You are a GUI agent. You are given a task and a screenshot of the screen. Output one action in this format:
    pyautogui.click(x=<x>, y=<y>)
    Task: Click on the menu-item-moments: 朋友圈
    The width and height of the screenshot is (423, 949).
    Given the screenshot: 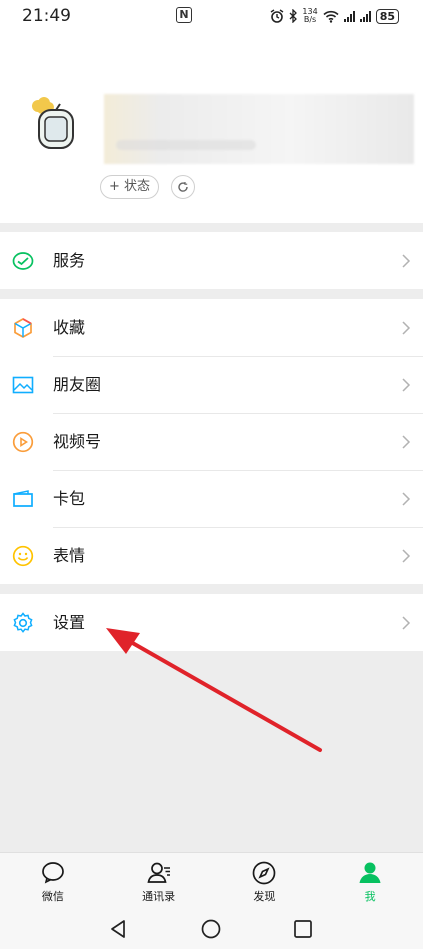 What is the action you would take?
    pyautogui.click(x=211, y=384)
    